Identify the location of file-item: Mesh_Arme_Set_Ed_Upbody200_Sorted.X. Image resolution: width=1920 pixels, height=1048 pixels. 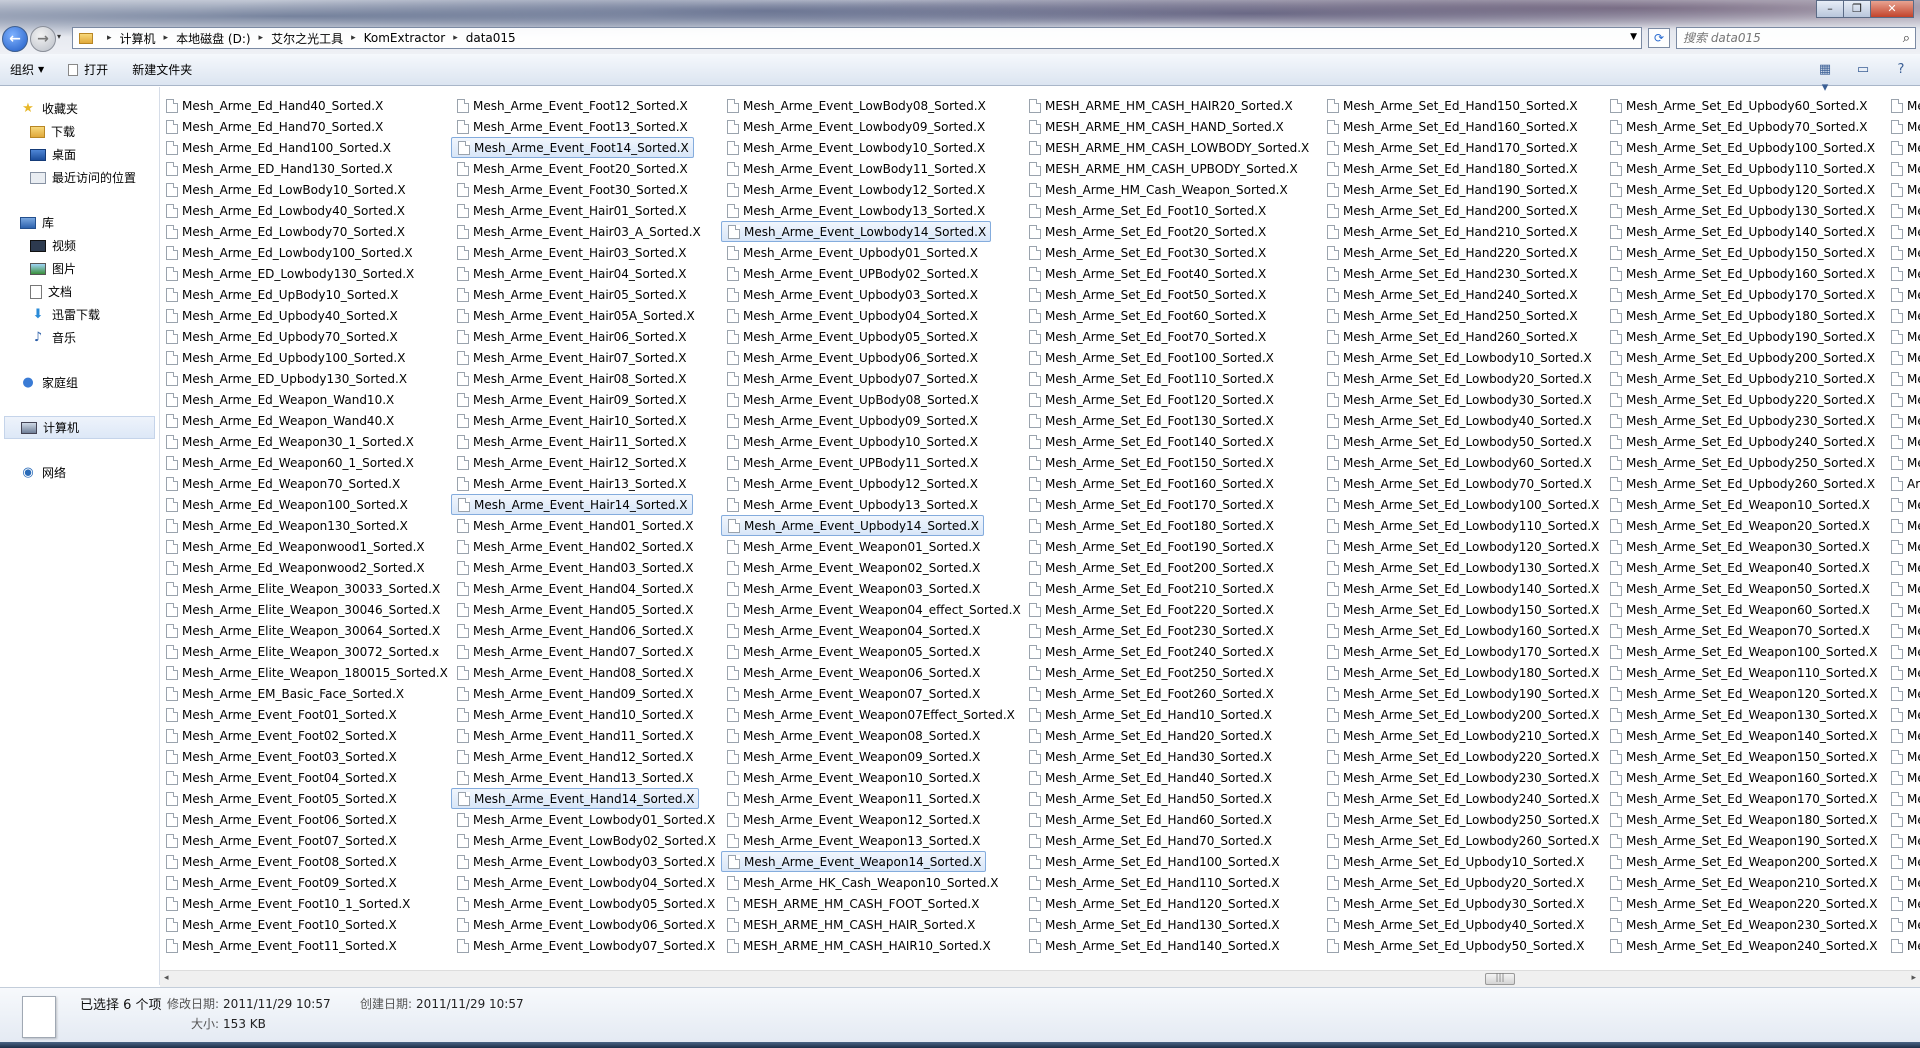
(1744, 357).